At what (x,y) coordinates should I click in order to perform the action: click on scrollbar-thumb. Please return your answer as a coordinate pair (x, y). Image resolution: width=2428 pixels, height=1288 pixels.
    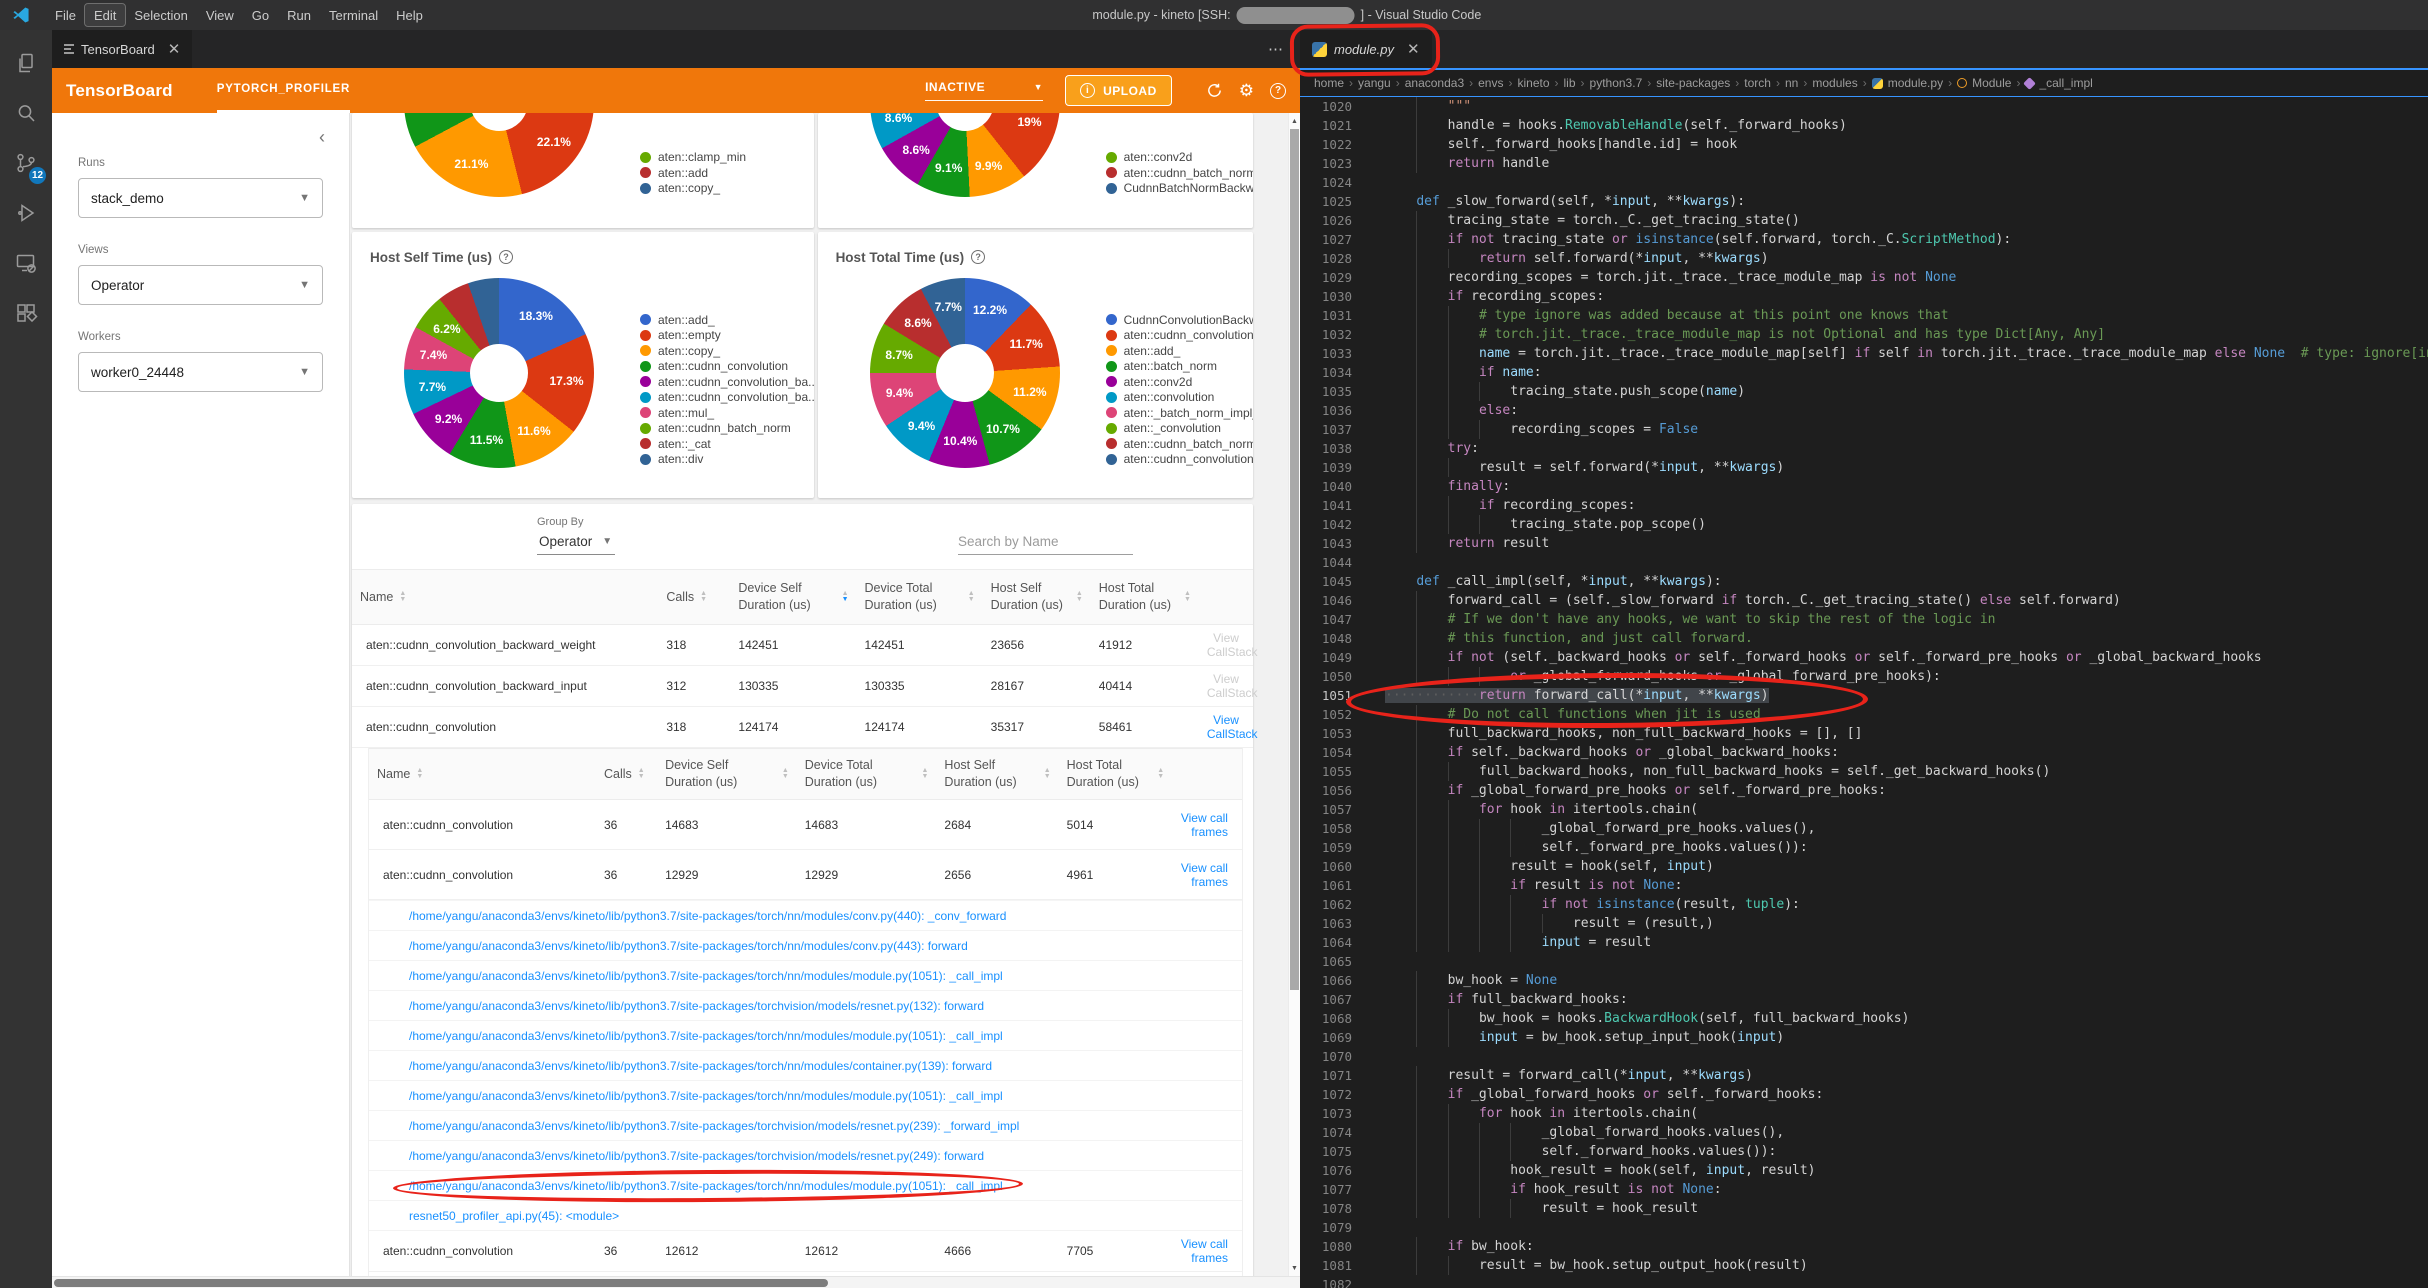
    Looking at the image, I should click on (1294, 559).